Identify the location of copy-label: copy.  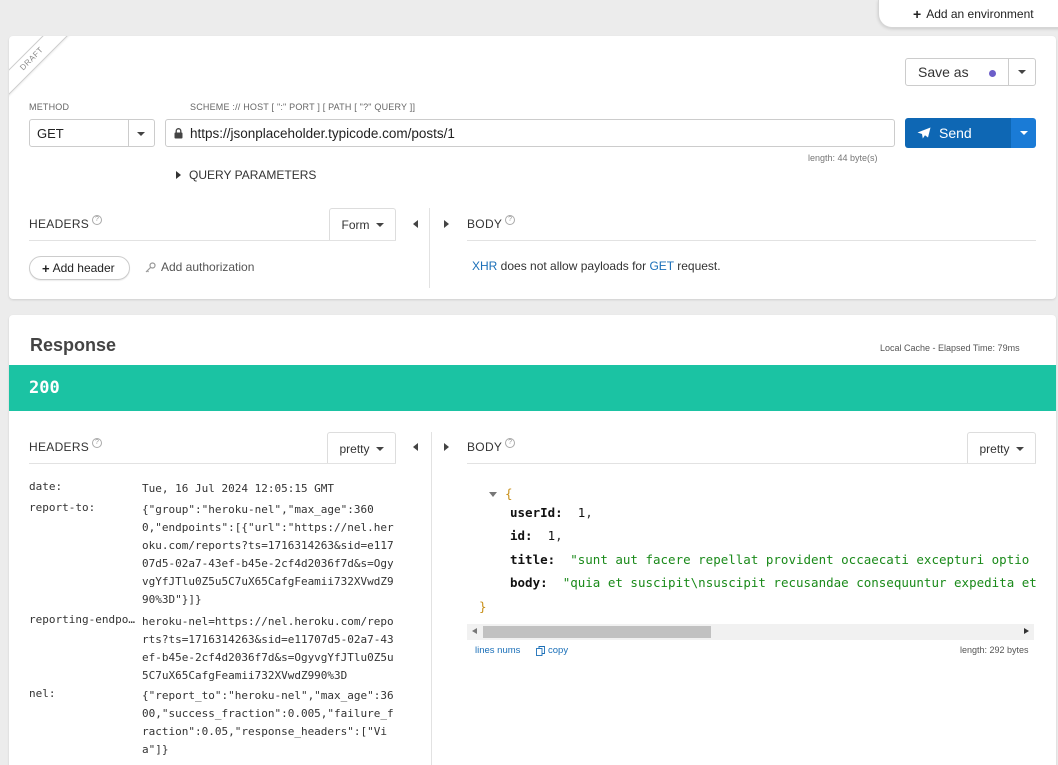
(558, 650).